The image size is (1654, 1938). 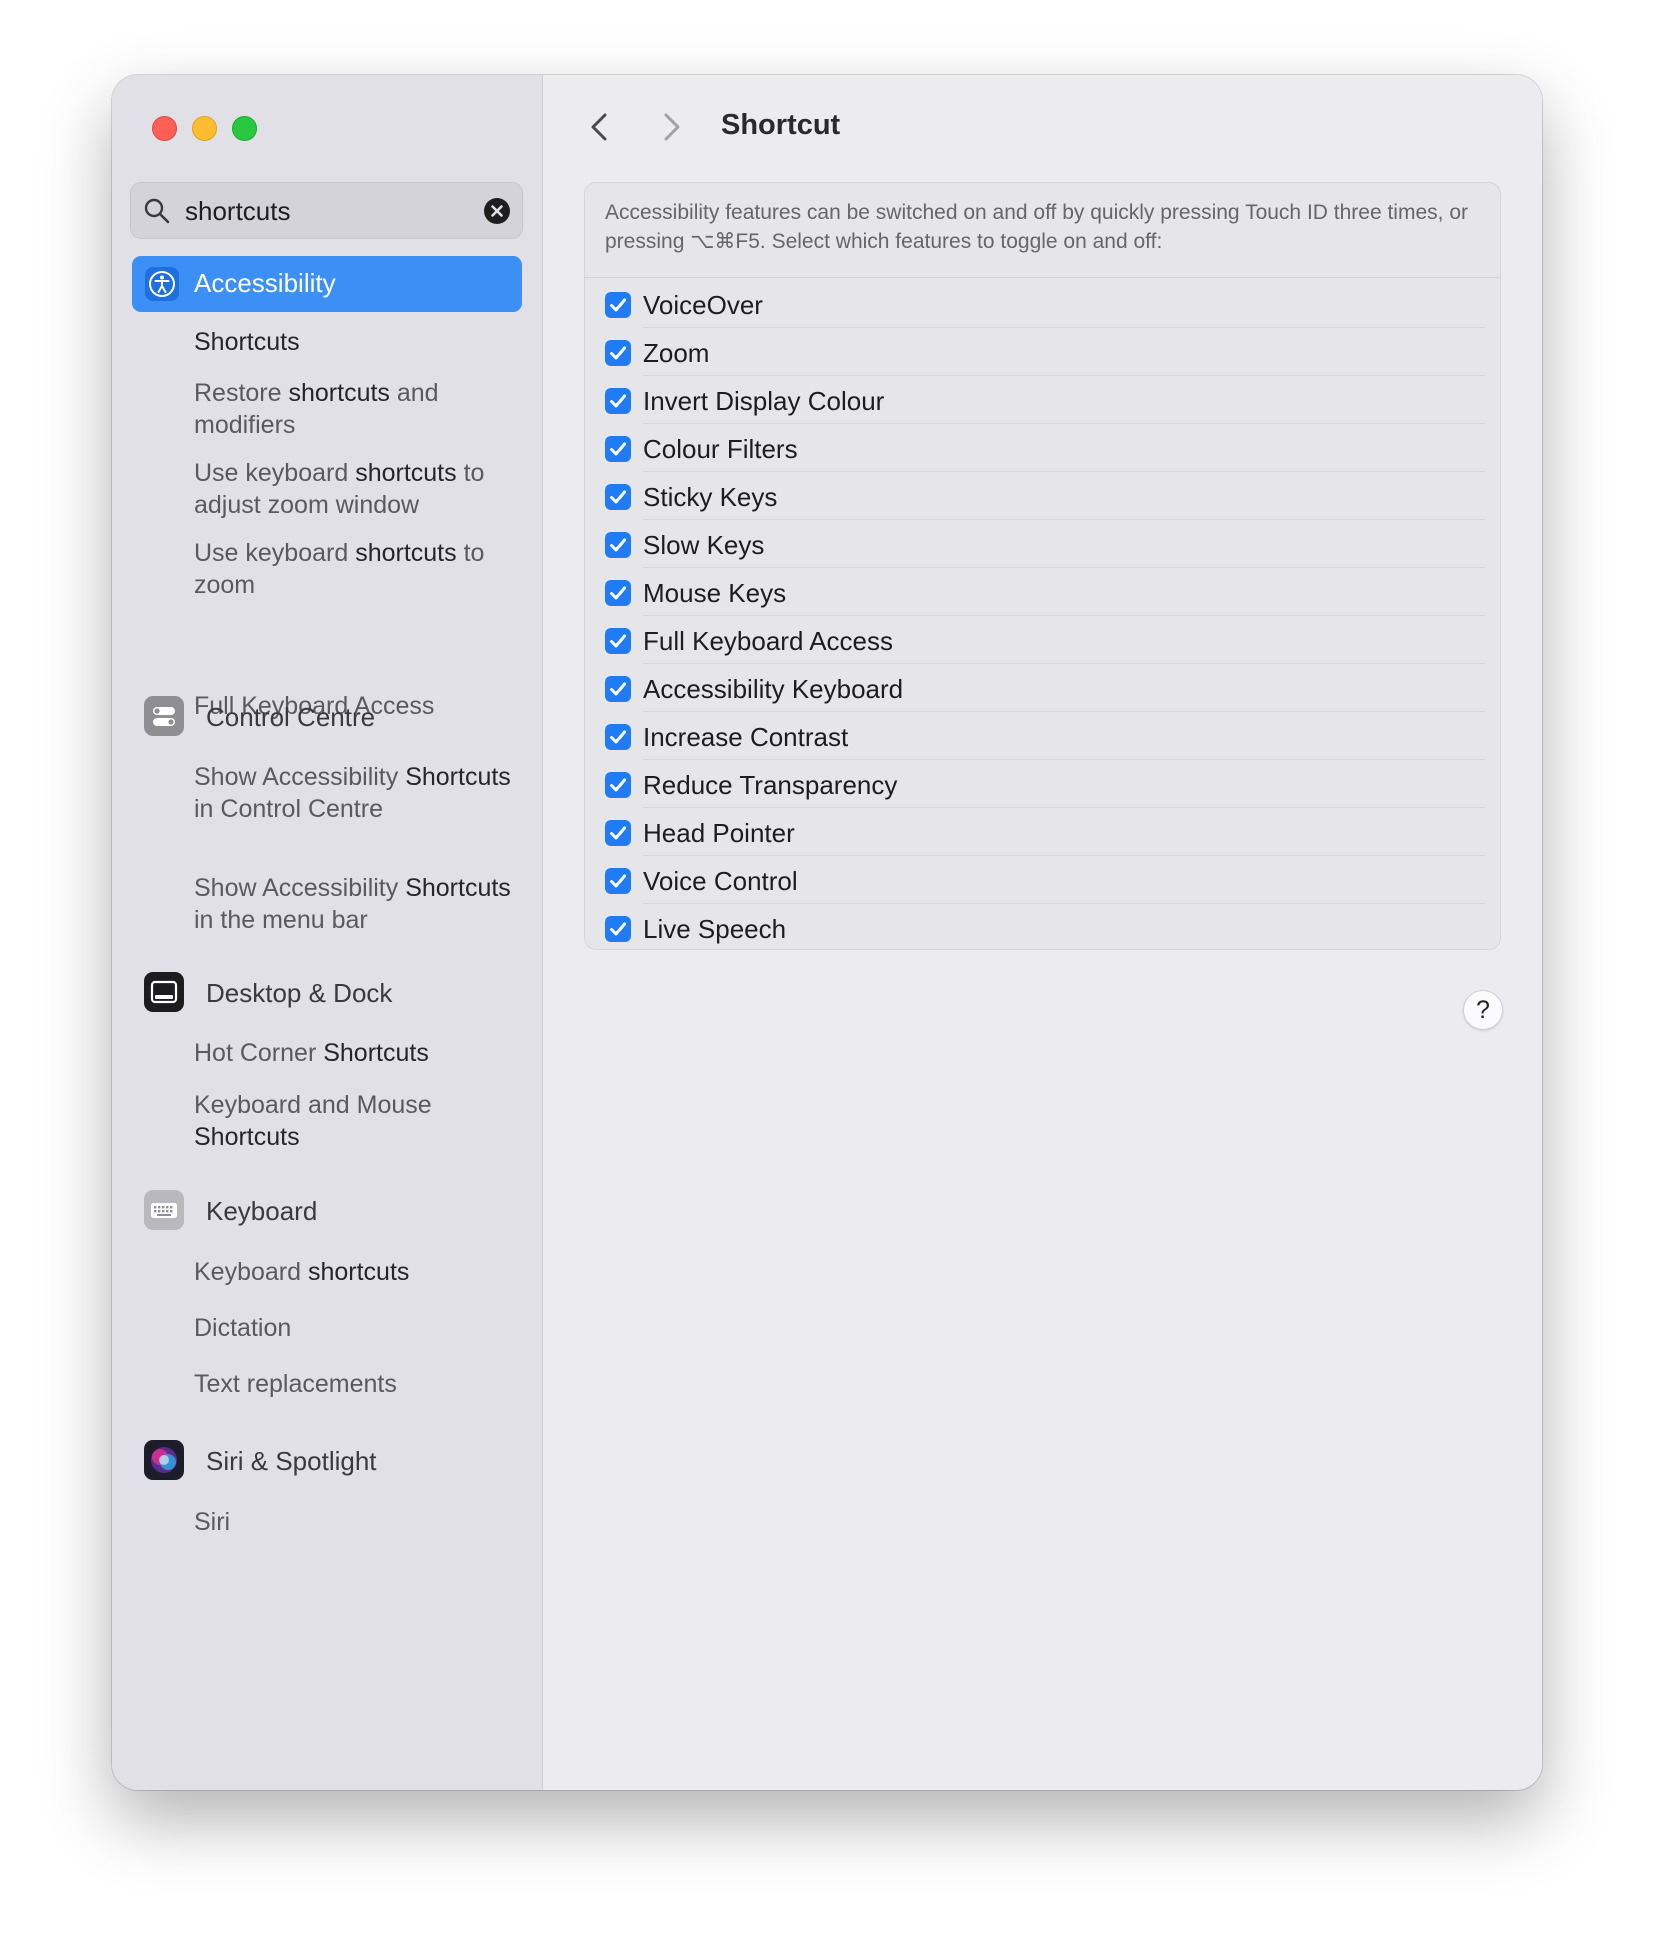 I want to click on sidebar-result-hot-corner-shortcuts: Hot Corner Shortcuts, so click(x=354, y=1053).